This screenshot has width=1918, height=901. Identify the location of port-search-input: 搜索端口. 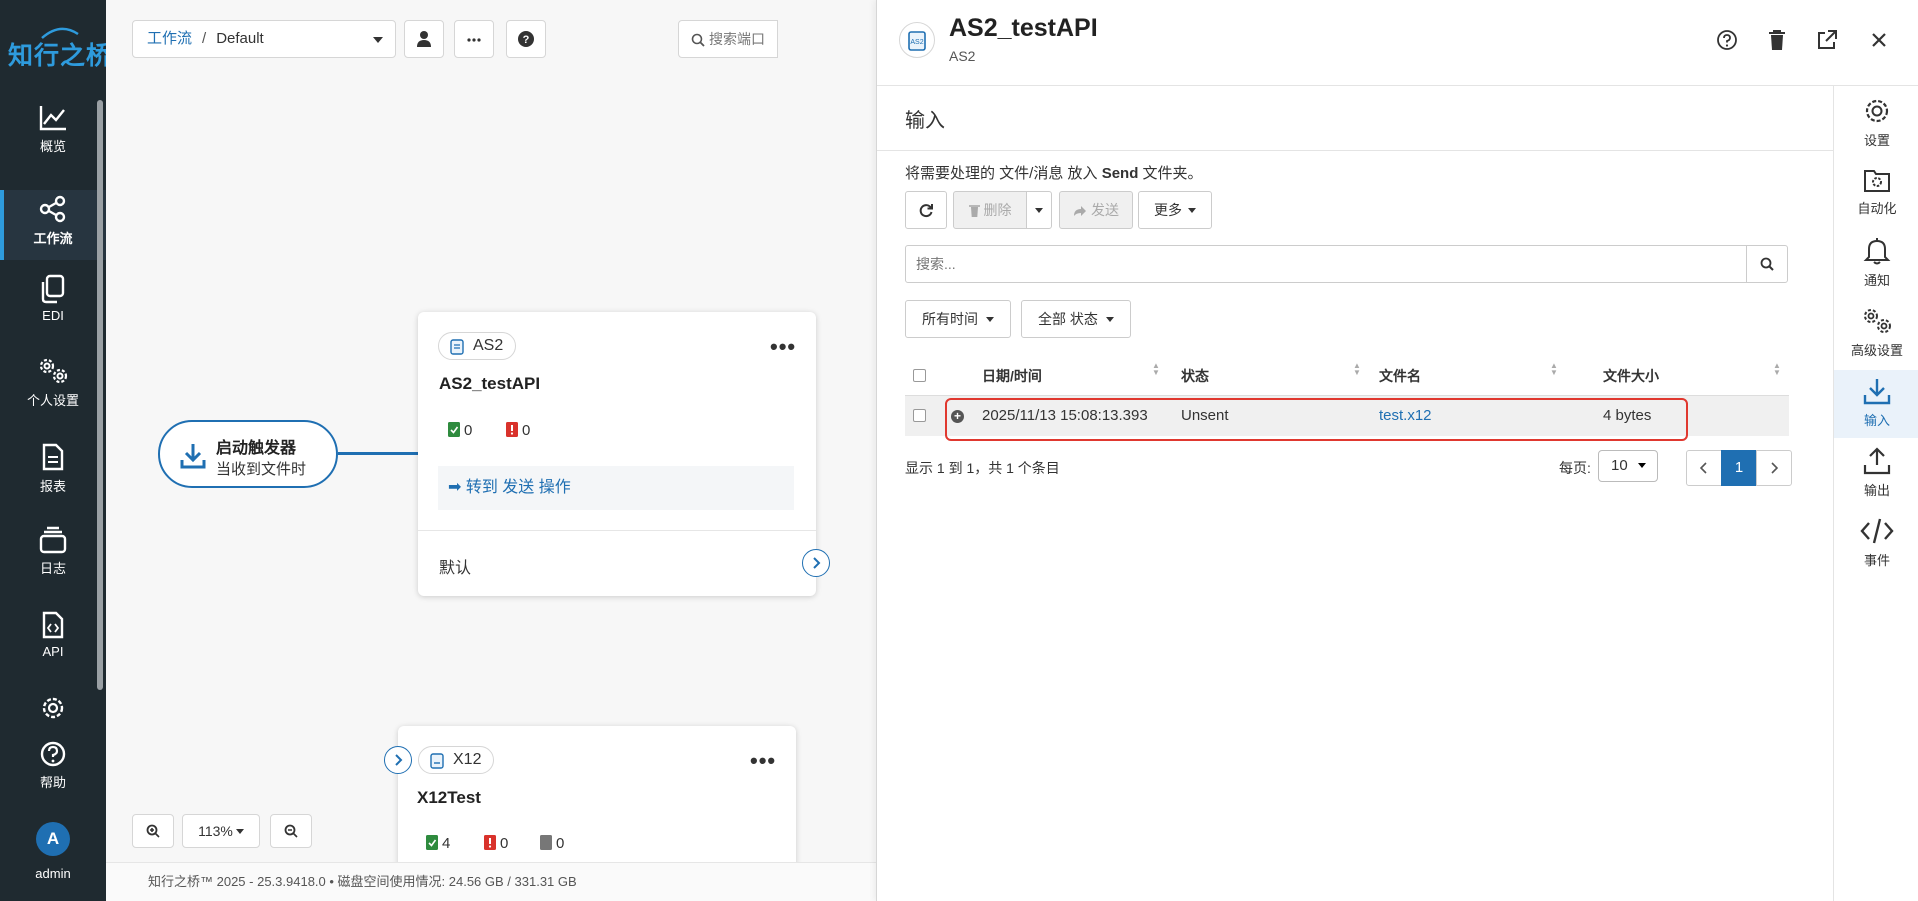
(728, 39).